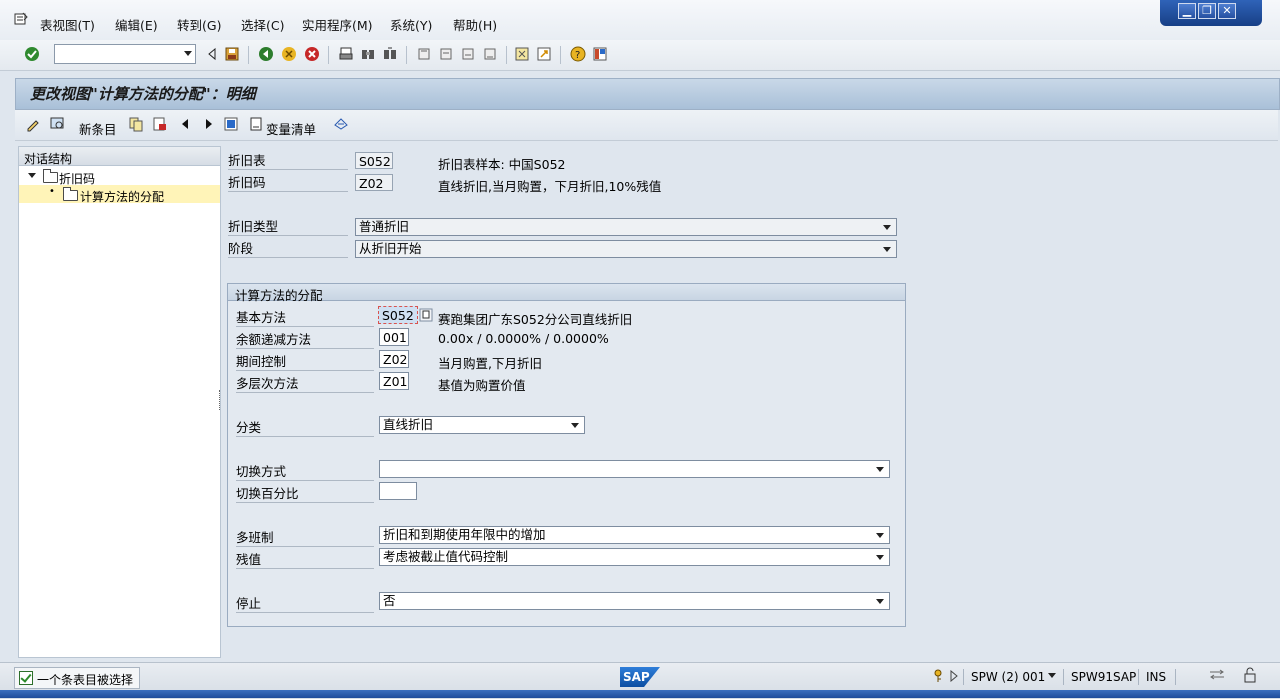  Describe the element at coordinates (57, 124) in the screenshot. I see `display-icon` at that location.